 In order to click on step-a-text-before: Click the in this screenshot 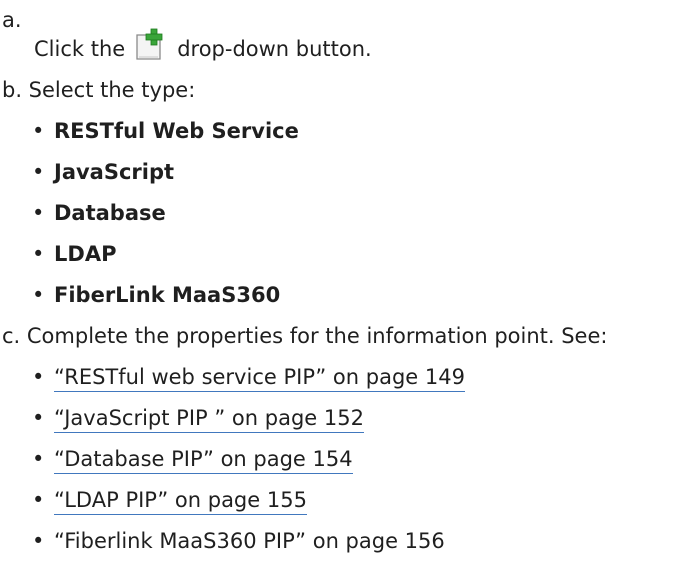, I will do `click(80, 48)`.